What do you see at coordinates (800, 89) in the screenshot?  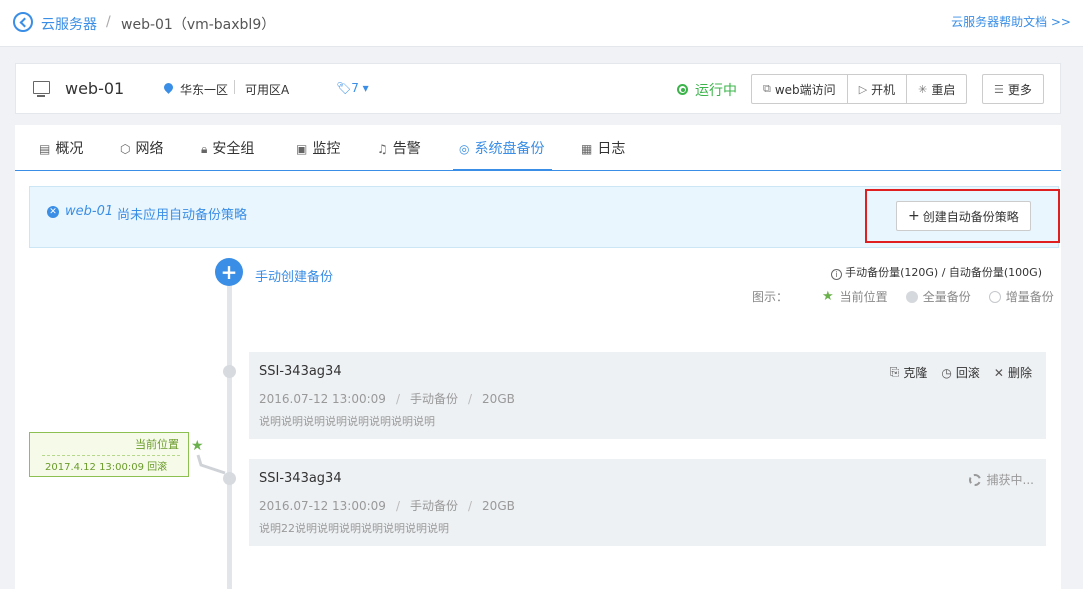 I see `web-access-button: ⧉ web端访问` at bounding box center [800, 89].